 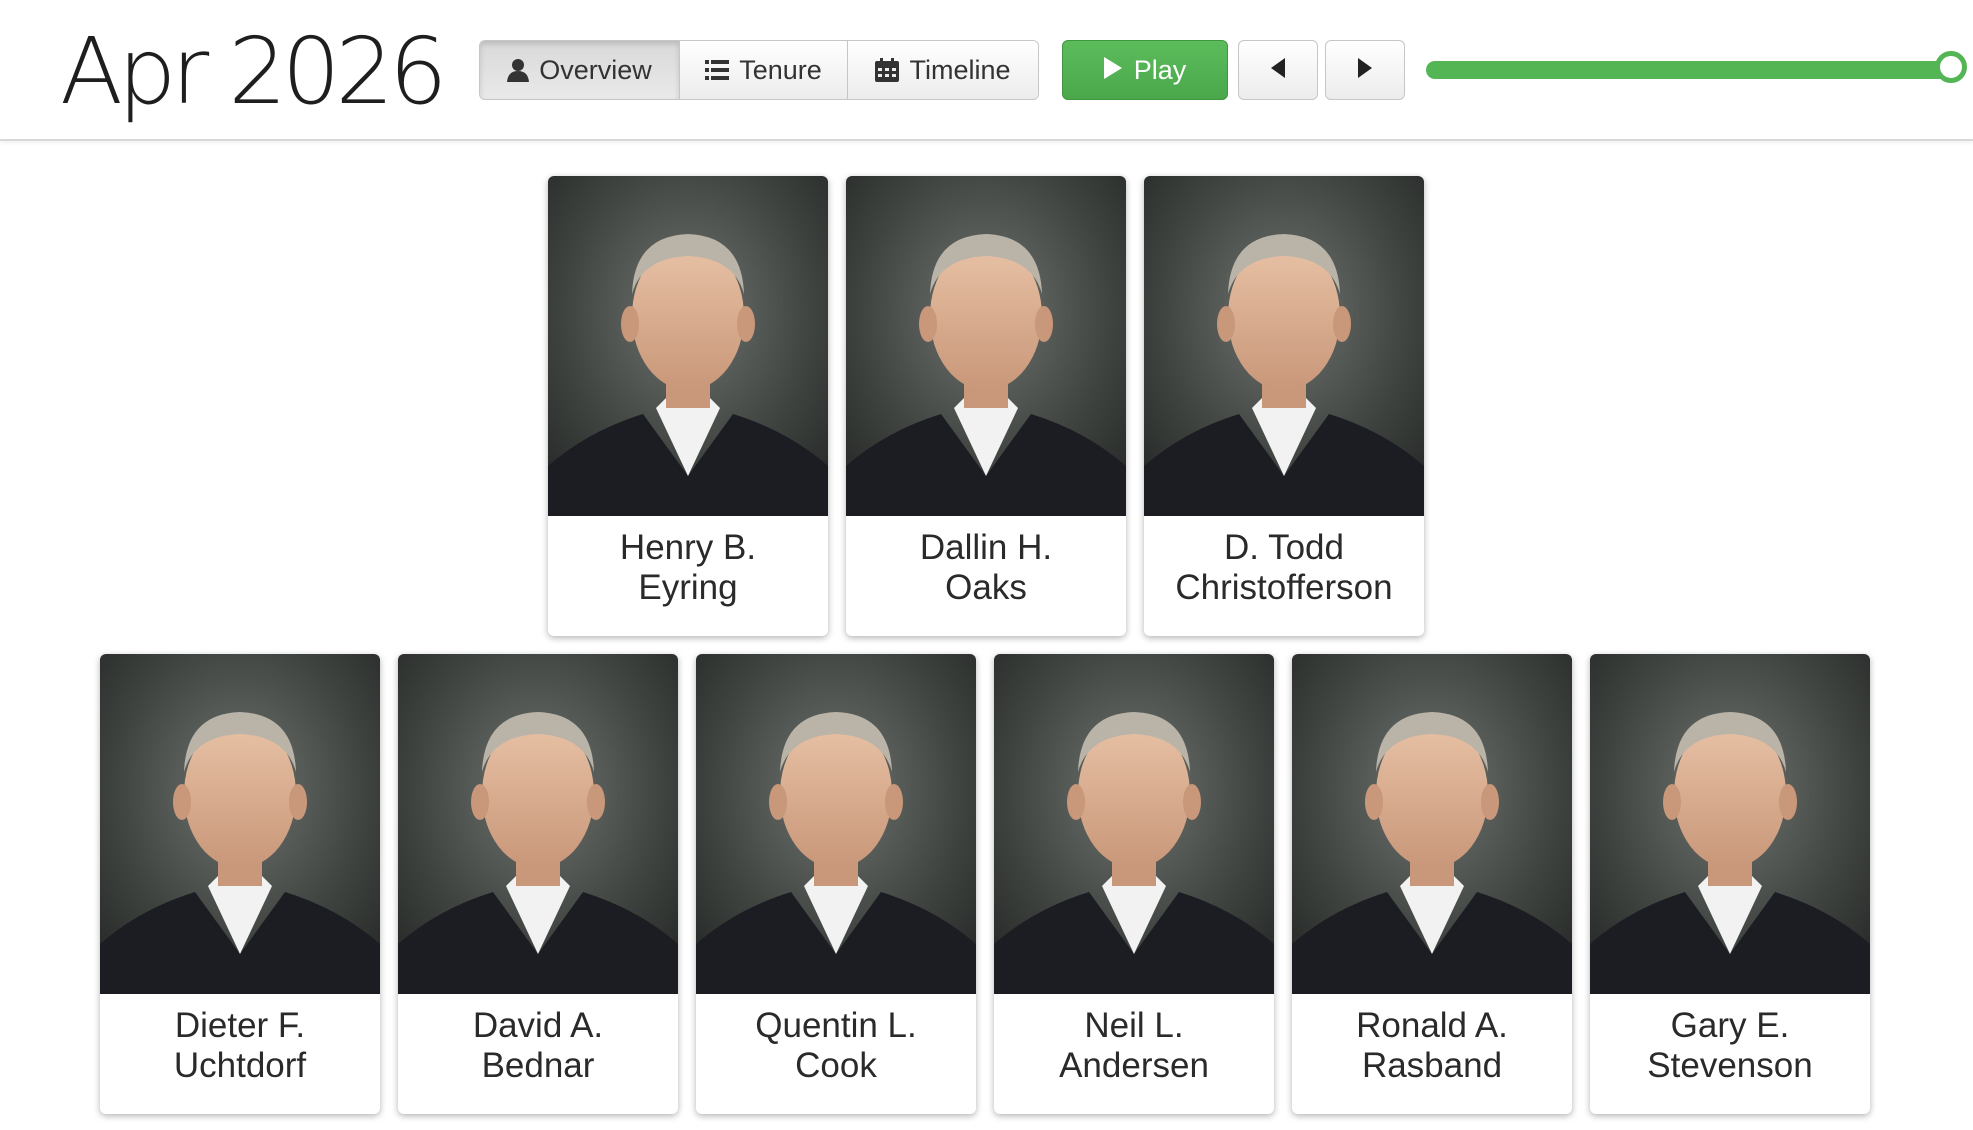 I want to click on leader-card-andersen: Neil L. Andersen, so click(x=1134, y=884).